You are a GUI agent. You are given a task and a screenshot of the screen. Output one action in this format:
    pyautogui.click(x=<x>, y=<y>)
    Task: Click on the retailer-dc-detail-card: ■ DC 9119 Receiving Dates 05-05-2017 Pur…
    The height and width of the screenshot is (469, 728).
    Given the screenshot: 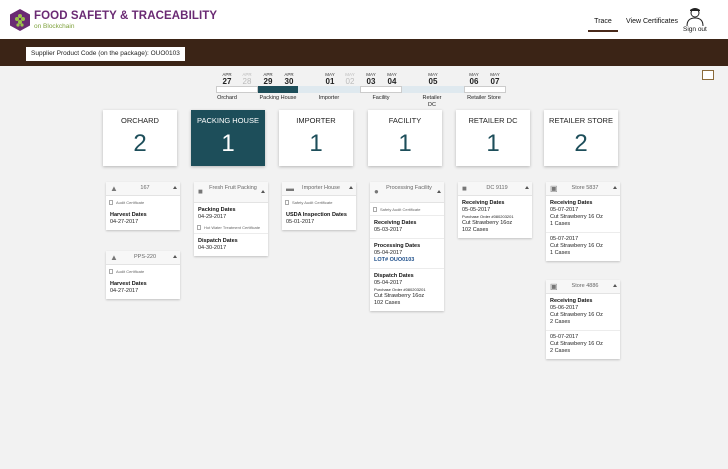 What is the action you would take?
    pyautogui.click(x=495, y=210)
    